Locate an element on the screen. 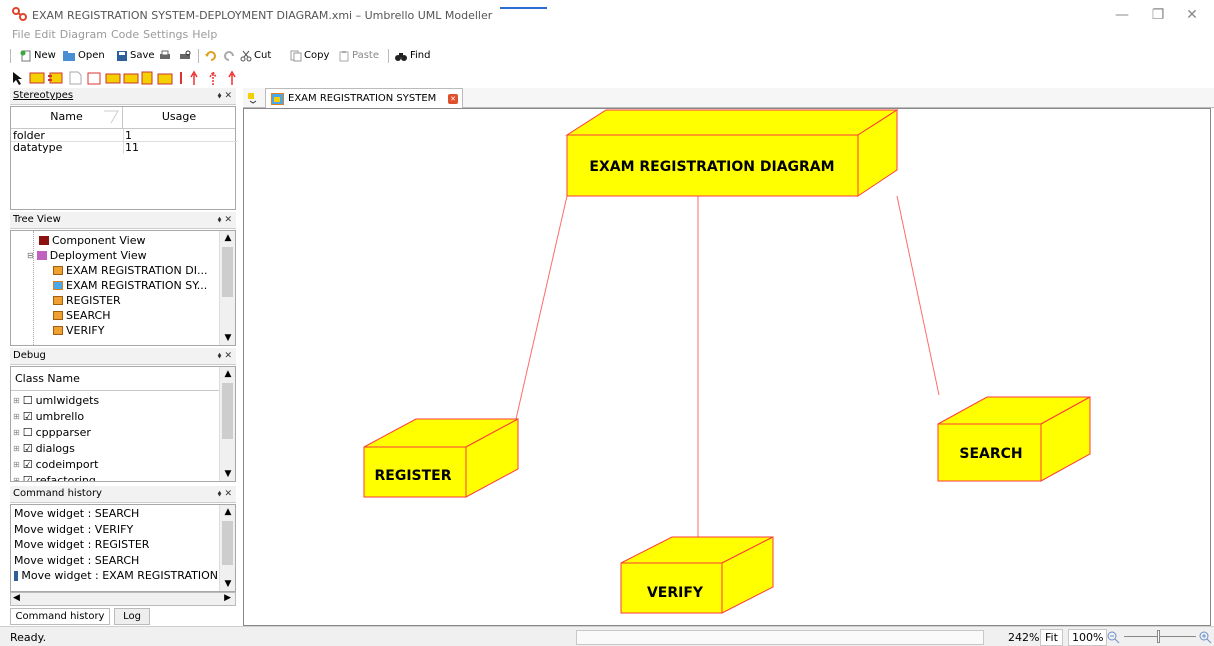 This screenshot has height=646, width=1214. menu-file: File is located at coordinates (16, 35).